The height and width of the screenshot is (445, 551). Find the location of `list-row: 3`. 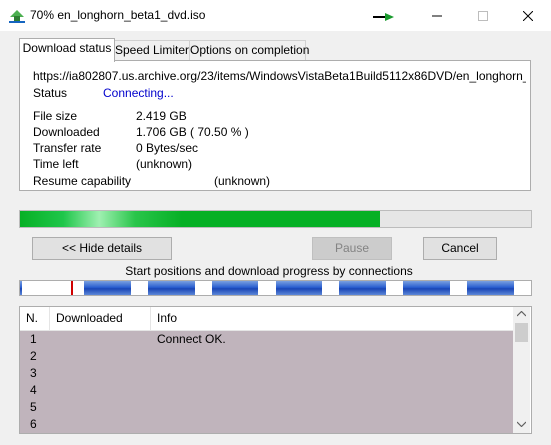

list-row: 3 is located at coordinates (266, 373).